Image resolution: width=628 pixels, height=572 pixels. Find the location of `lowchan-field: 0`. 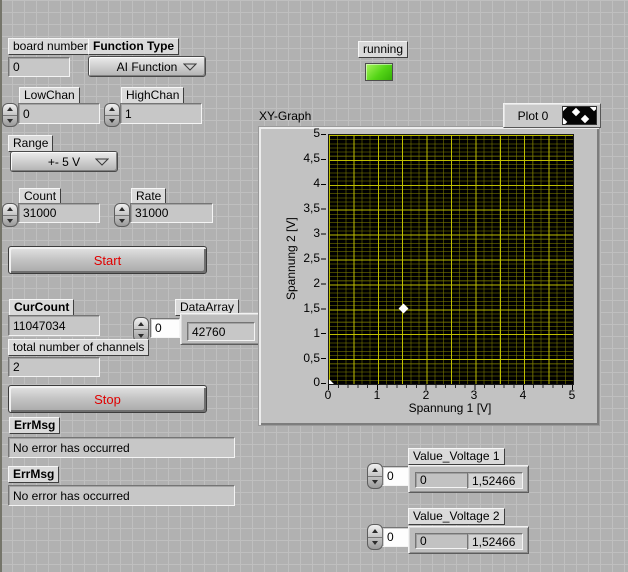

lowchan-field: 0 is located at coordinates (59, 113).